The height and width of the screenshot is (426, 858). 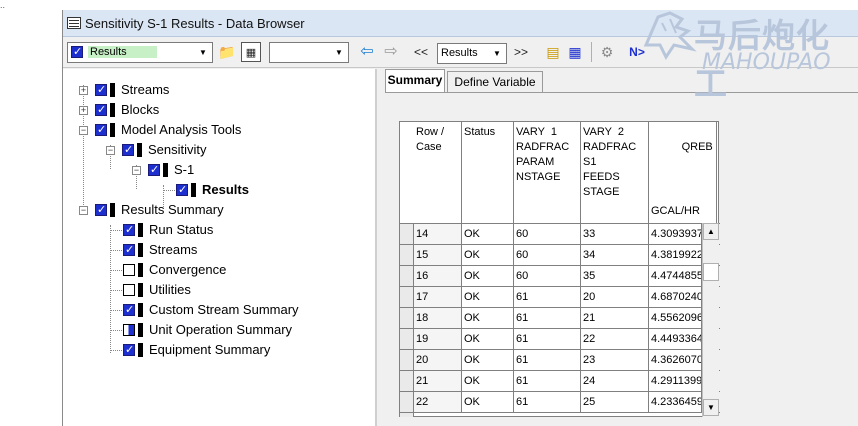 I want to click on cell-row-case: 19, so click(x=438, y=339).